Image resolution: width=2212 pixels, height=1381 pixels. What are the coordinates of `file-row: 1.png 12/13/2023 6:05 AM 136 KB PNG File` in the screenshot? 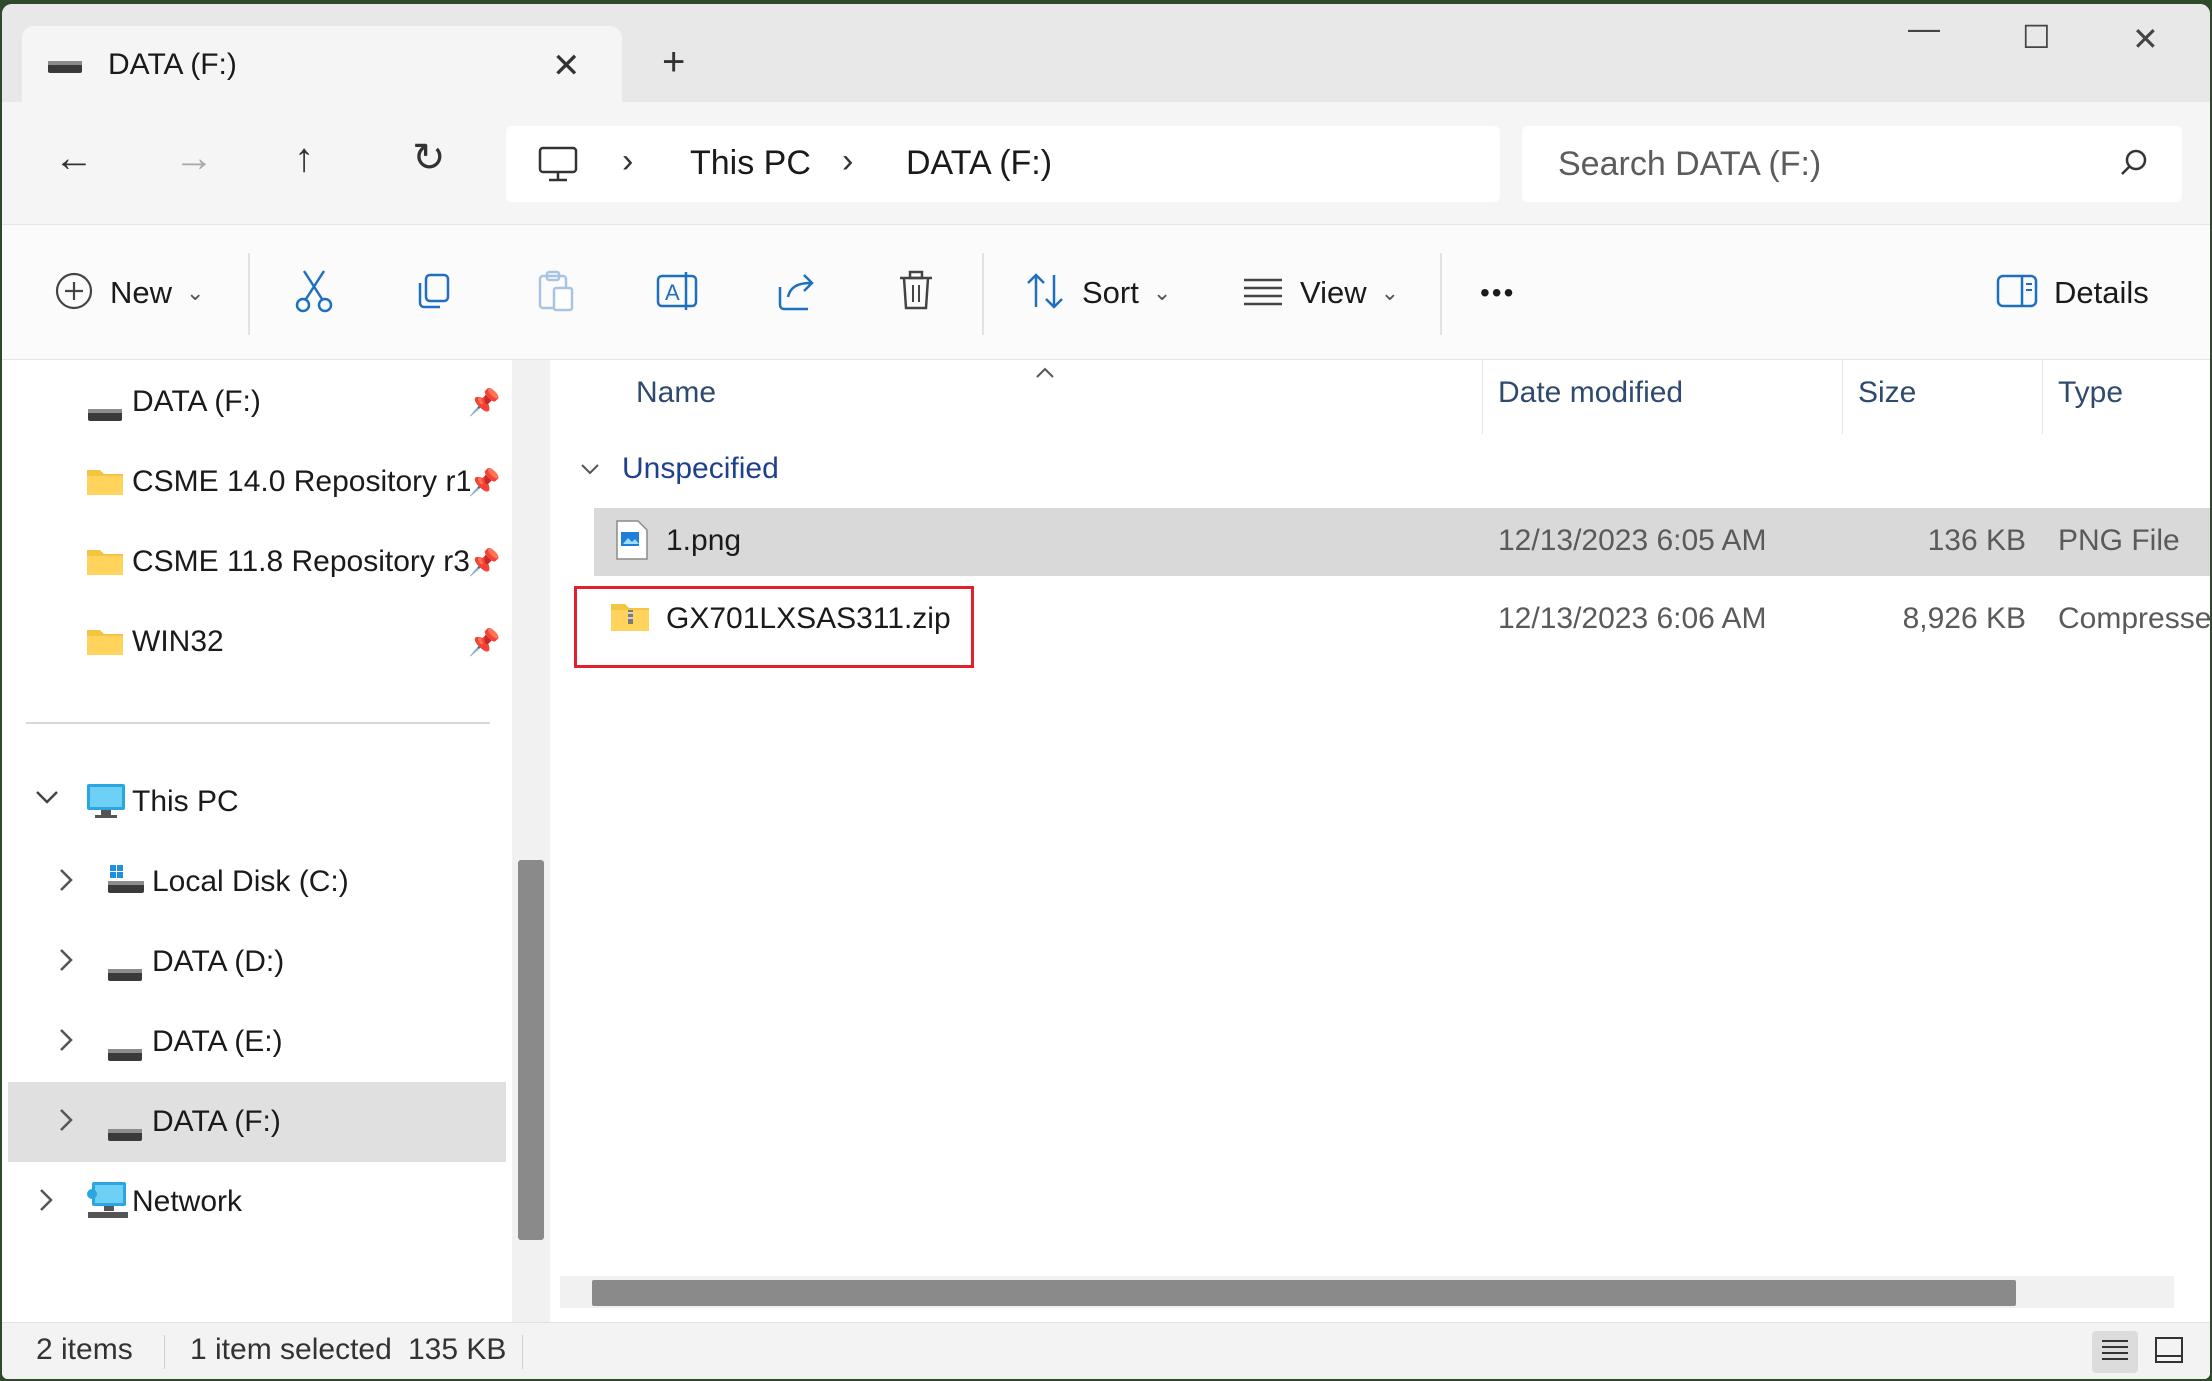 It's located at (1402, 542).